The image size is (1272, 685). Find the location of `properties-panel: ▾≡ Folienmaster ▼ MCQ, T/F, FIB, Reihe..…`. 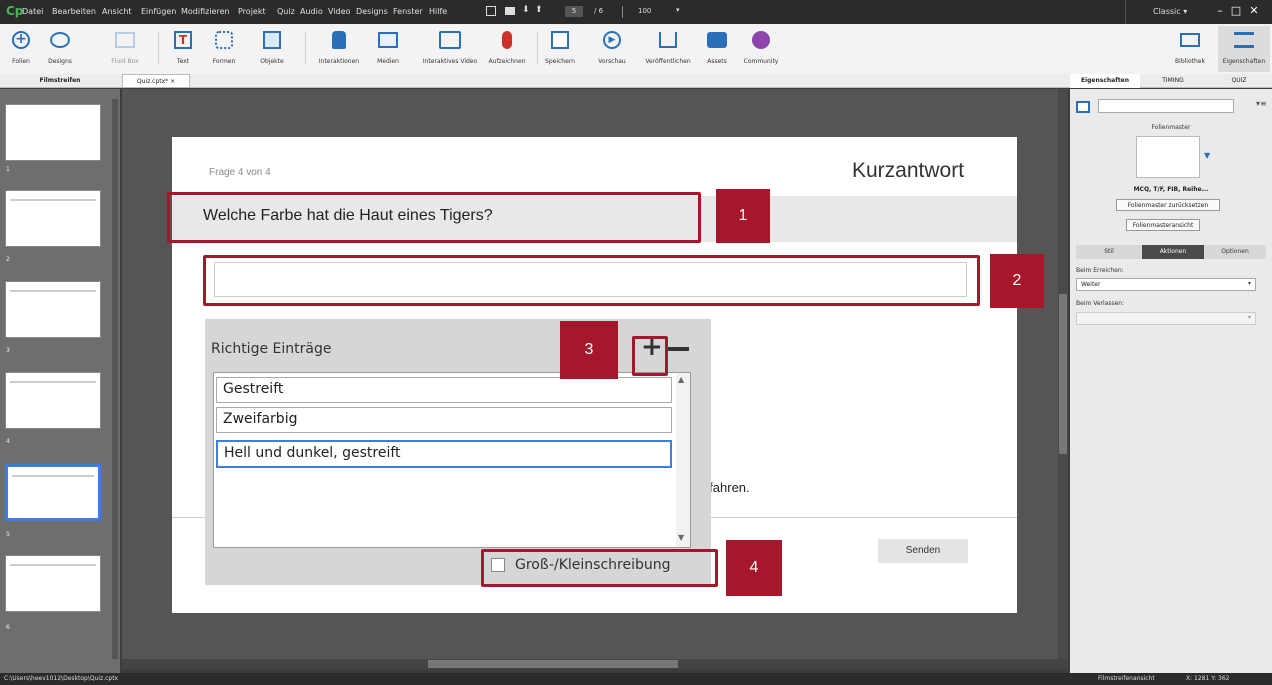

properties-panel: ▾≡ Folienmaster ▼ MCQ, T/F, FIB, Reihe..… is located at coordinates (1171, 381).